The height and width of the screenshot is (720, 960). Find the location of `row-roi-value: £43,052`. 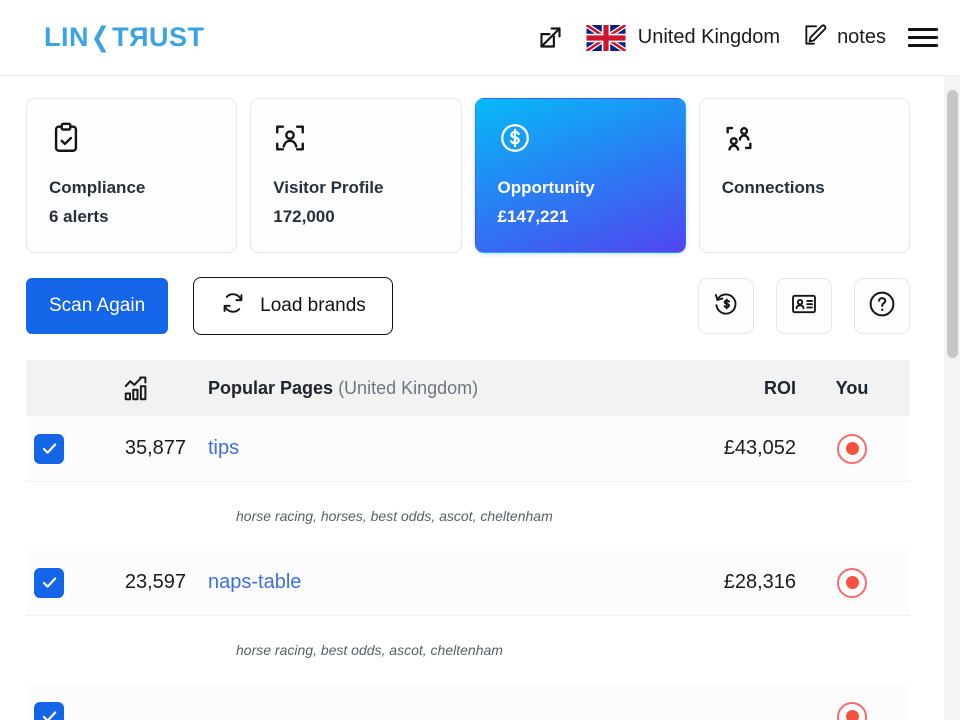

row-roi-value: £43,052 is located at coordinates (759, 448).